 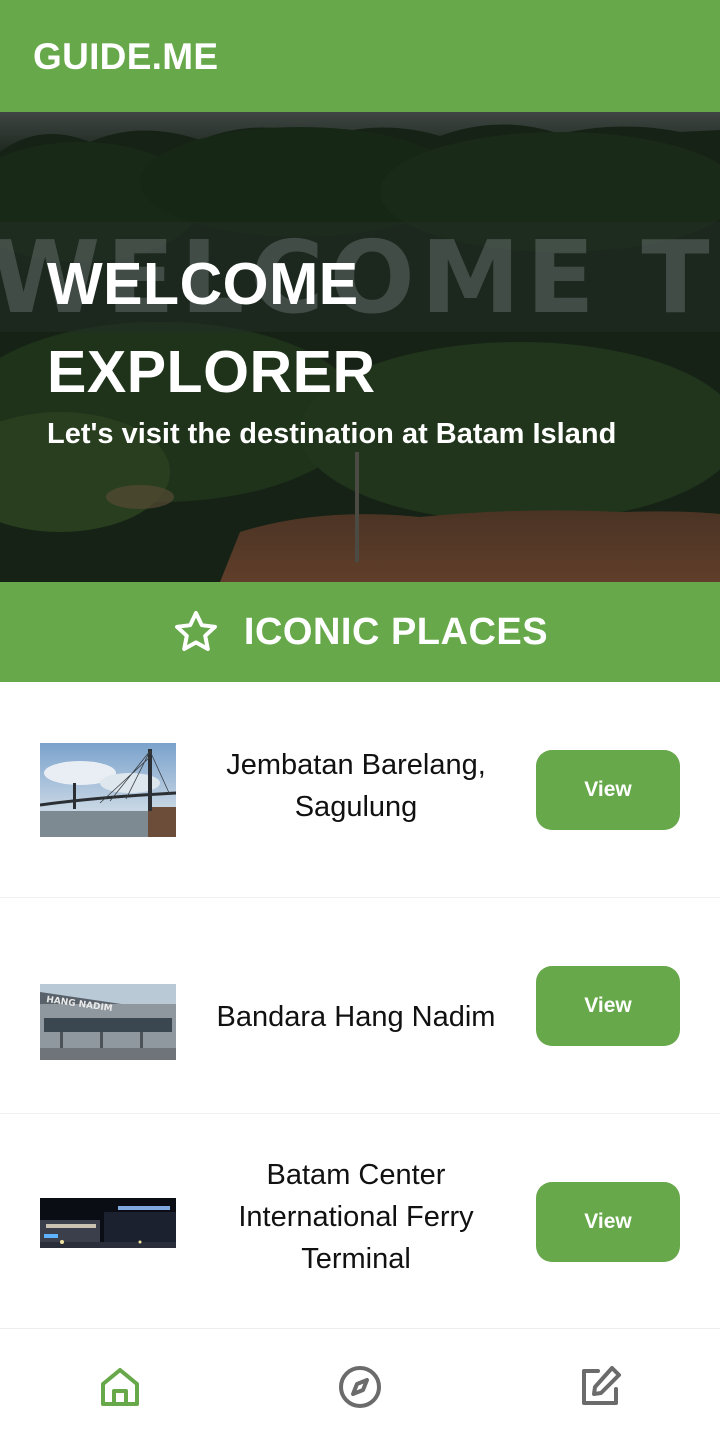 What do you see at coordinates (396, 631) in the screenshot?
I see `section-title: ICONIC PLACES` at bounding box center [396, 631].